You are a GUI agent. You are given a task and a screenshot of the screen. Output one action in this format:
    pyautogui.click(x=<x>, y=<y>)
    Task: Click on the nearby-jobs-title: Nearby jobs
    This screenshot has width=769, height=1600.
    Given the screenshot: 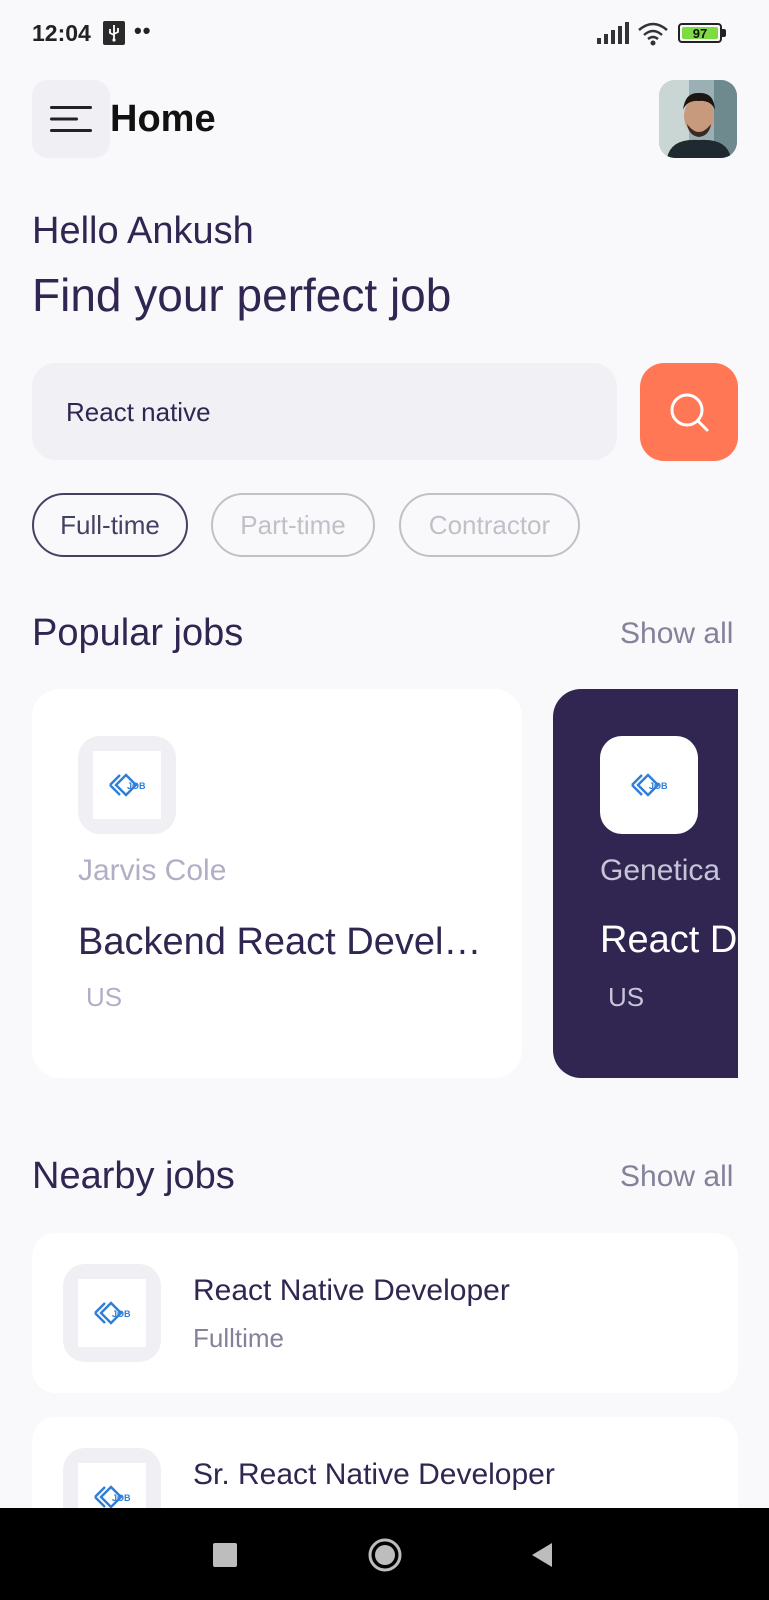 What is the action you would take?
    pyautogui.click(x=133, y=1176)
    